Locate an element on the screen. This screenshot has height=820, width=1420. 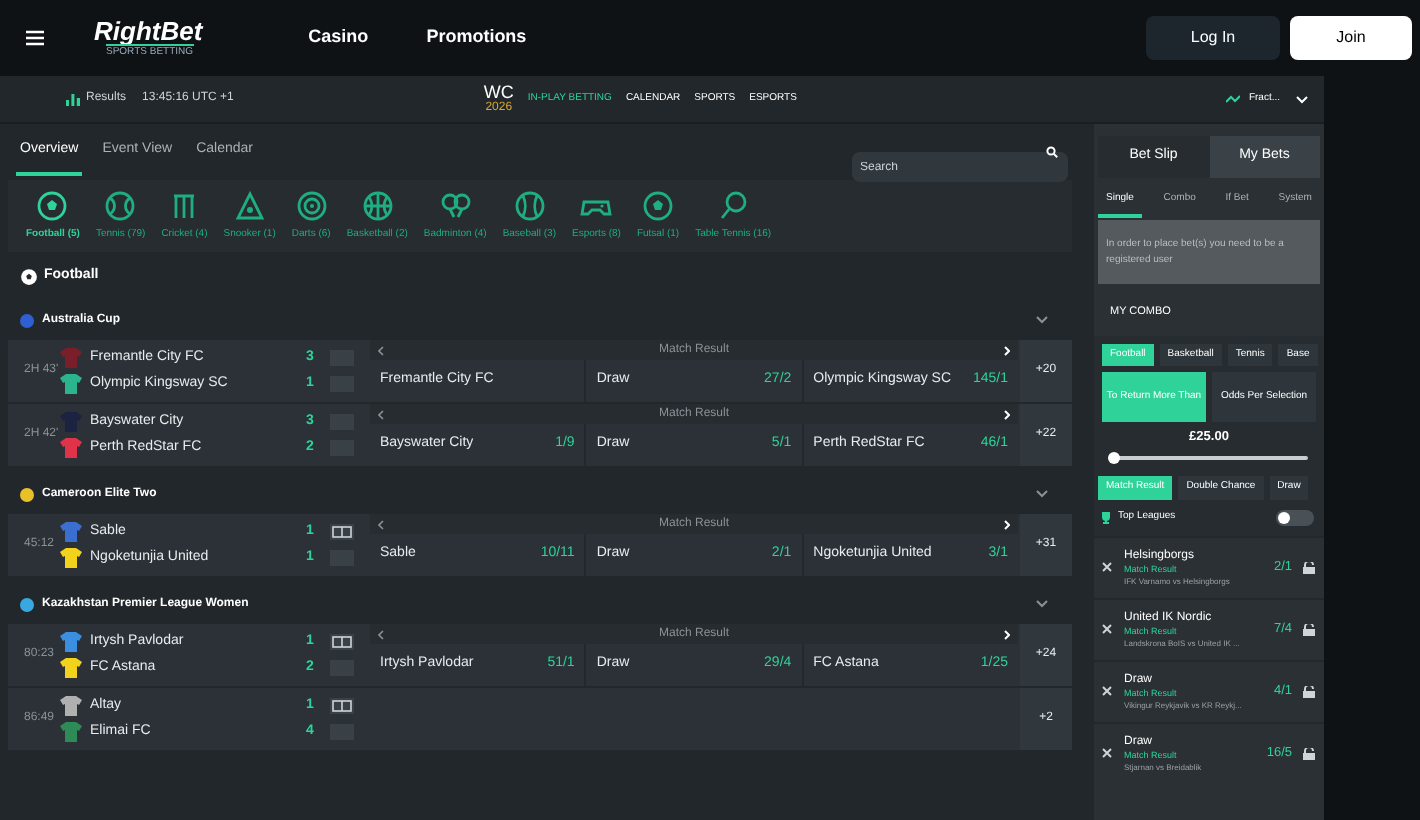
baseball-icon is located at coordinates (529, 205).